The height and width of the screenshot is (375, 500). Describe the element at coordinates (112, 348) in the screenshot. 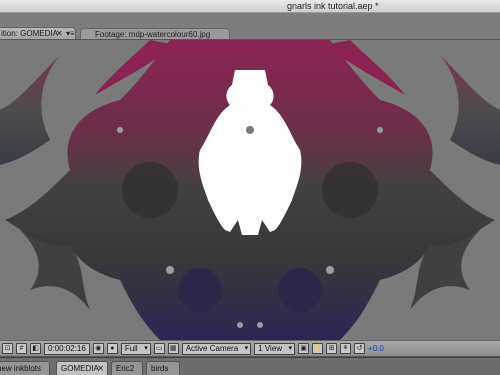

I see `color-channel-icon: ●` at that location.